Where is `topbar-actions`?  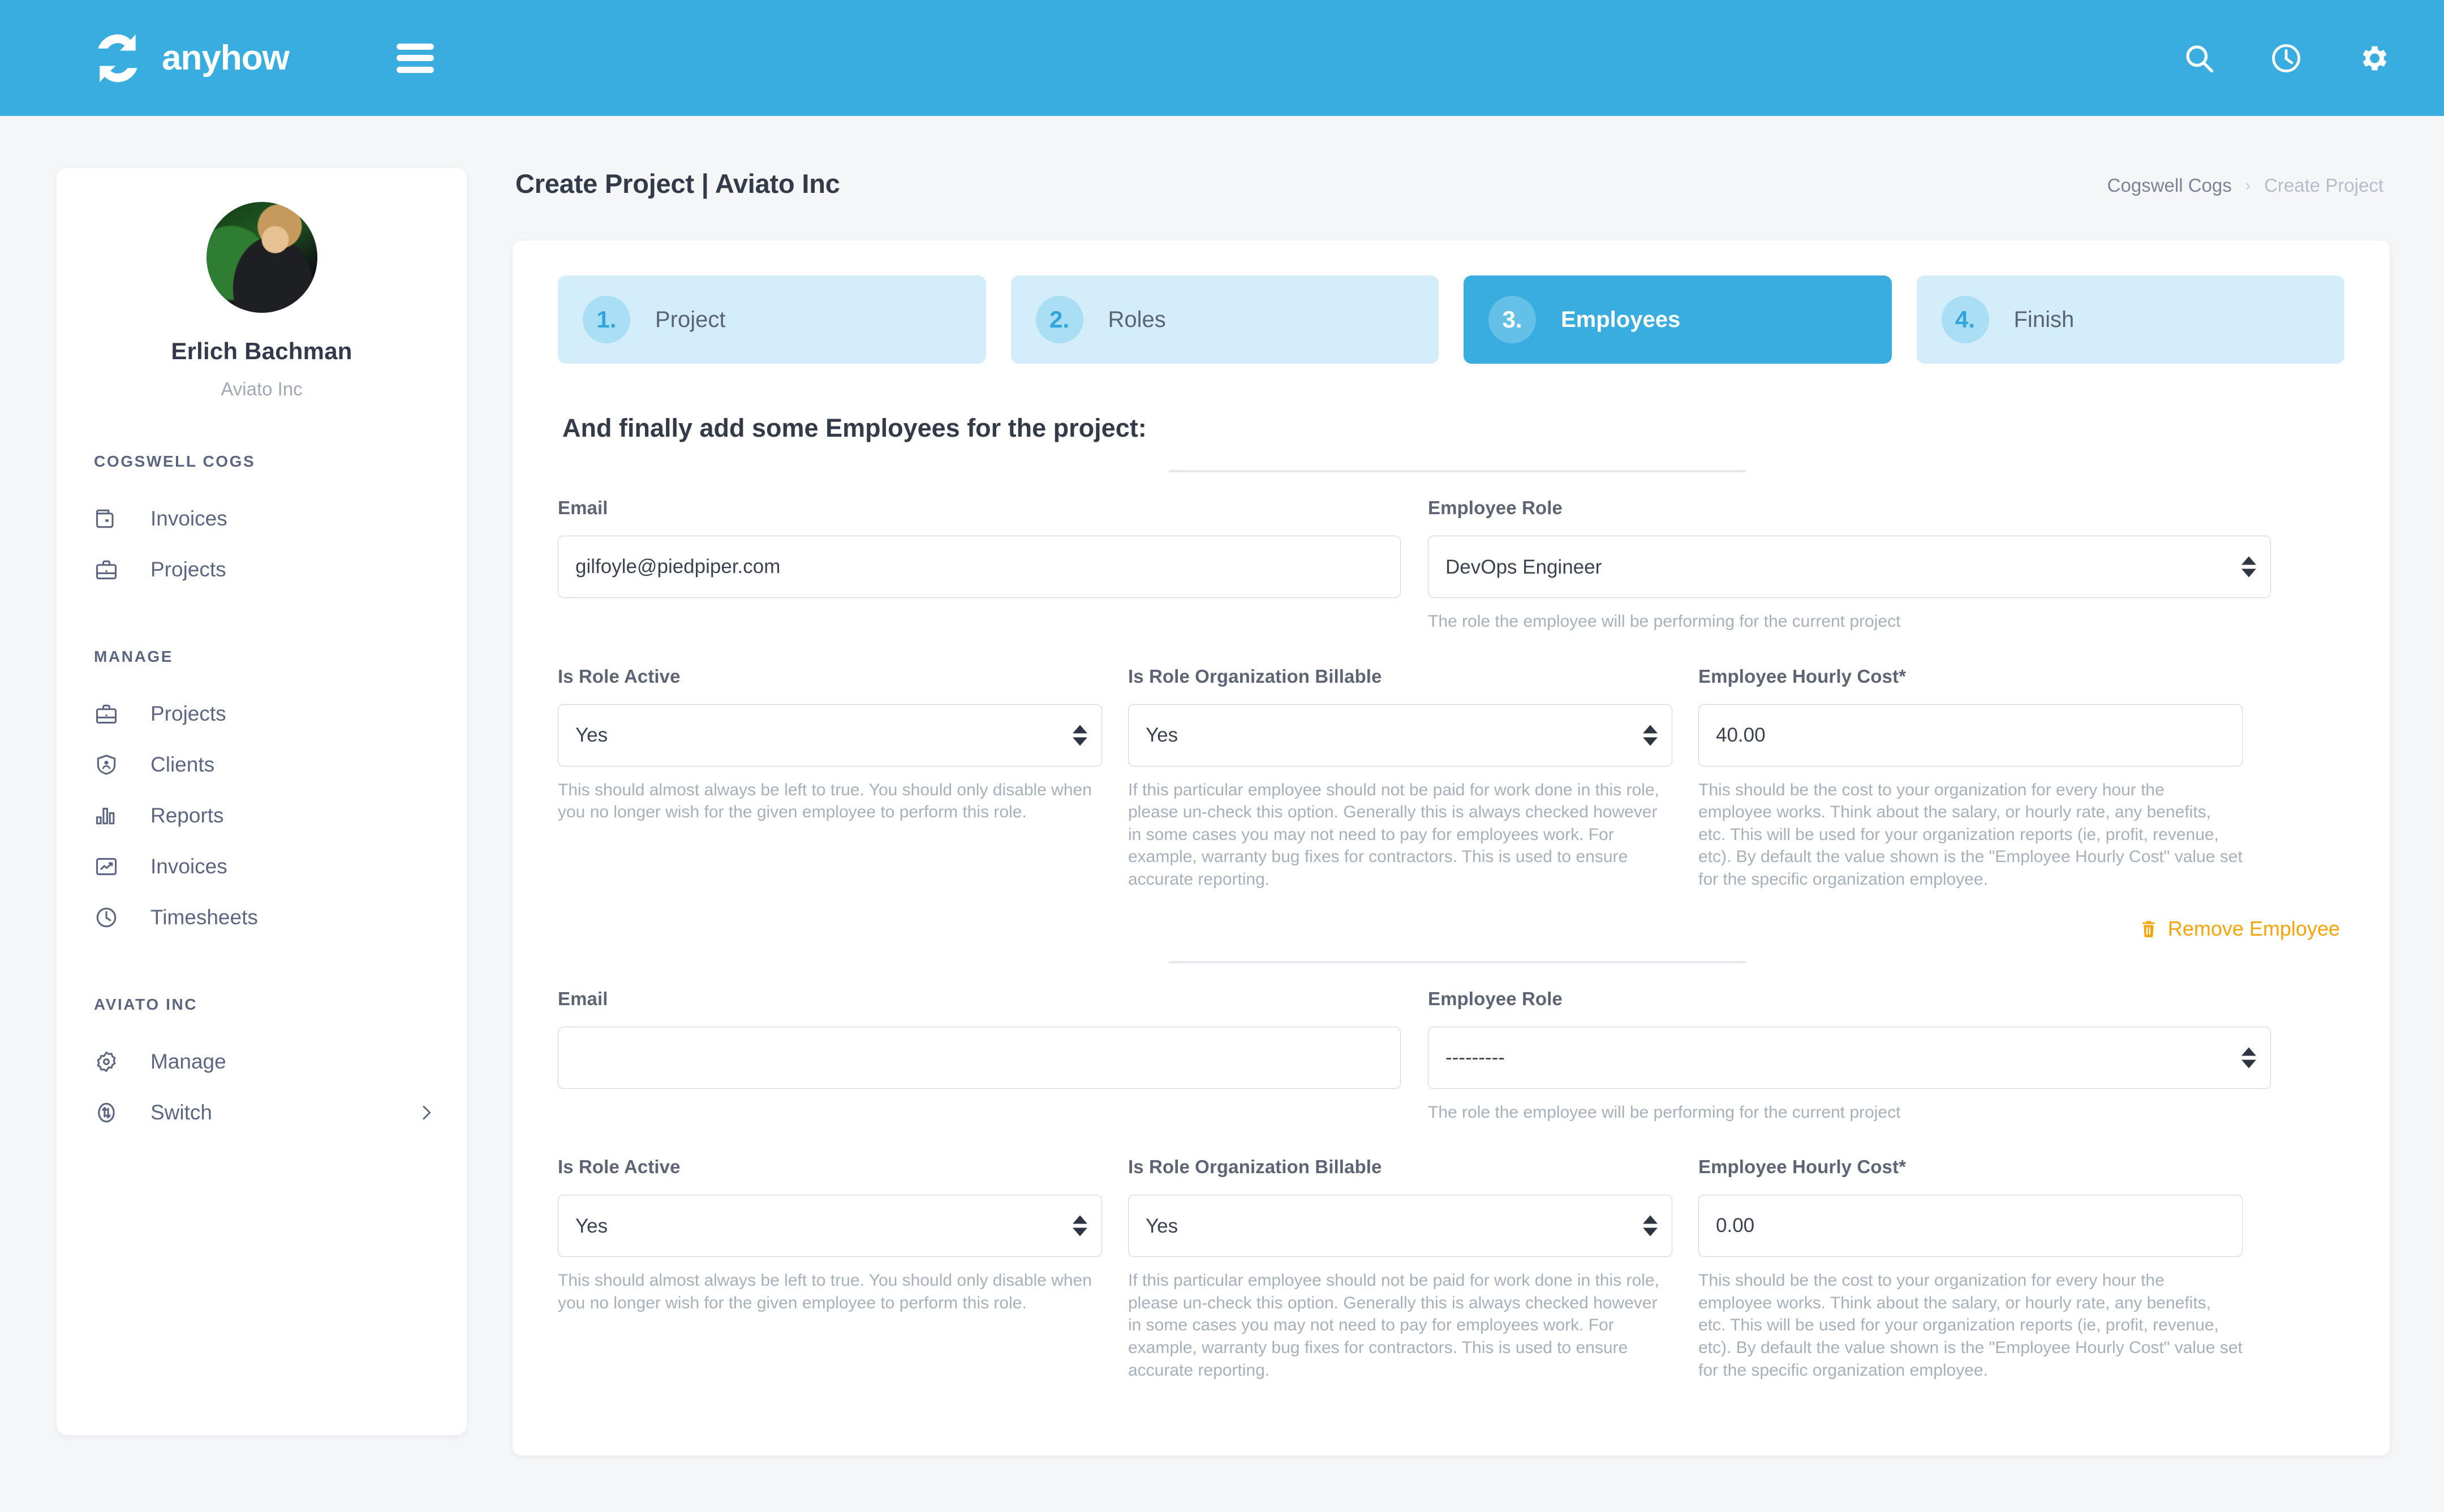
topbar-actions is located at coordinates (2286, 58).